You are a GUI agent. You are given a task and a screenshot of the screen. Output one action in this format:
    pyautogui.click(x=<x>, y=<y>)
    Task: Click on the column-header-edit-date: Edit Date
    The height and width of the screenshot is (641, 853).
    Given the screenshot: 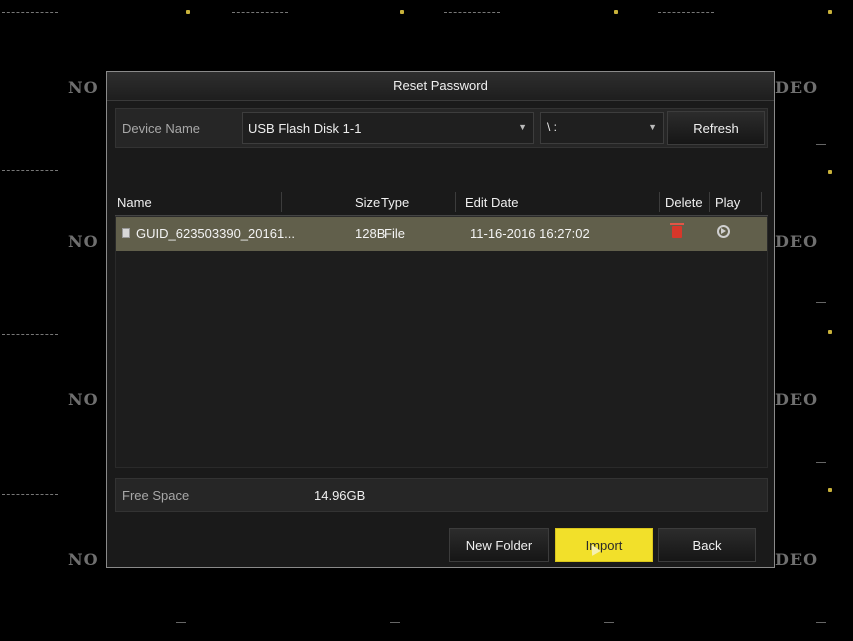 What is the action you would take?
    pyautogui.click(x=491, y=202)
    